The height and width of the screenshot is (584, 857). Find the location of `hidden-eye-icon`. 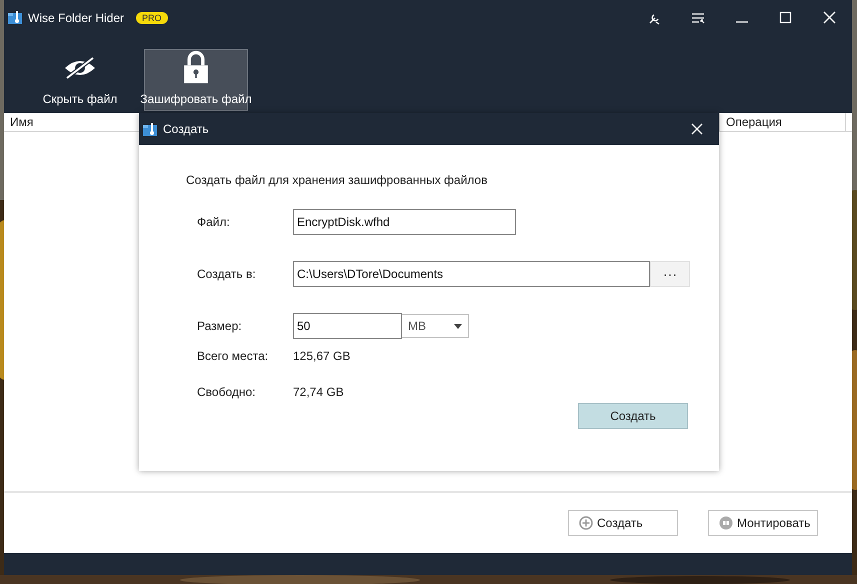

hidden-eye-icon is located at coordinates (80, 68).